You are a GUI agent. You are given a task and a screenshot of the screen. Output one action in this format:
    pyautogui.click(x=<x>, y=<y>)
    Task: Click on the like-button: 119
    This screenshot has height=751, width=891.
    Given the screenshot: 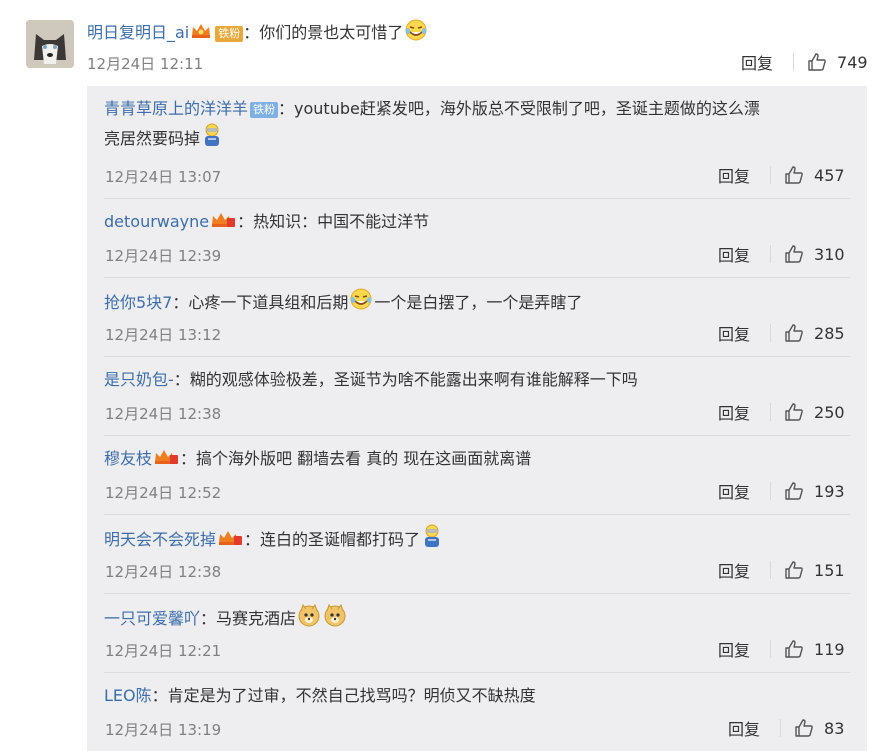 What is the action you would take?
    pyautogui.click(x=814, y=649)
    